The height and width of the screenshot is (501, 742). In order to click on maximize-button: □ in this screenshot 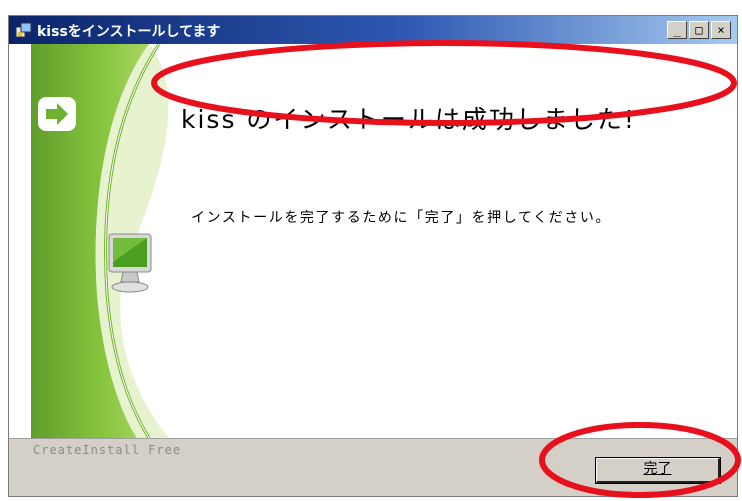, I will do `click(699, 30)`.